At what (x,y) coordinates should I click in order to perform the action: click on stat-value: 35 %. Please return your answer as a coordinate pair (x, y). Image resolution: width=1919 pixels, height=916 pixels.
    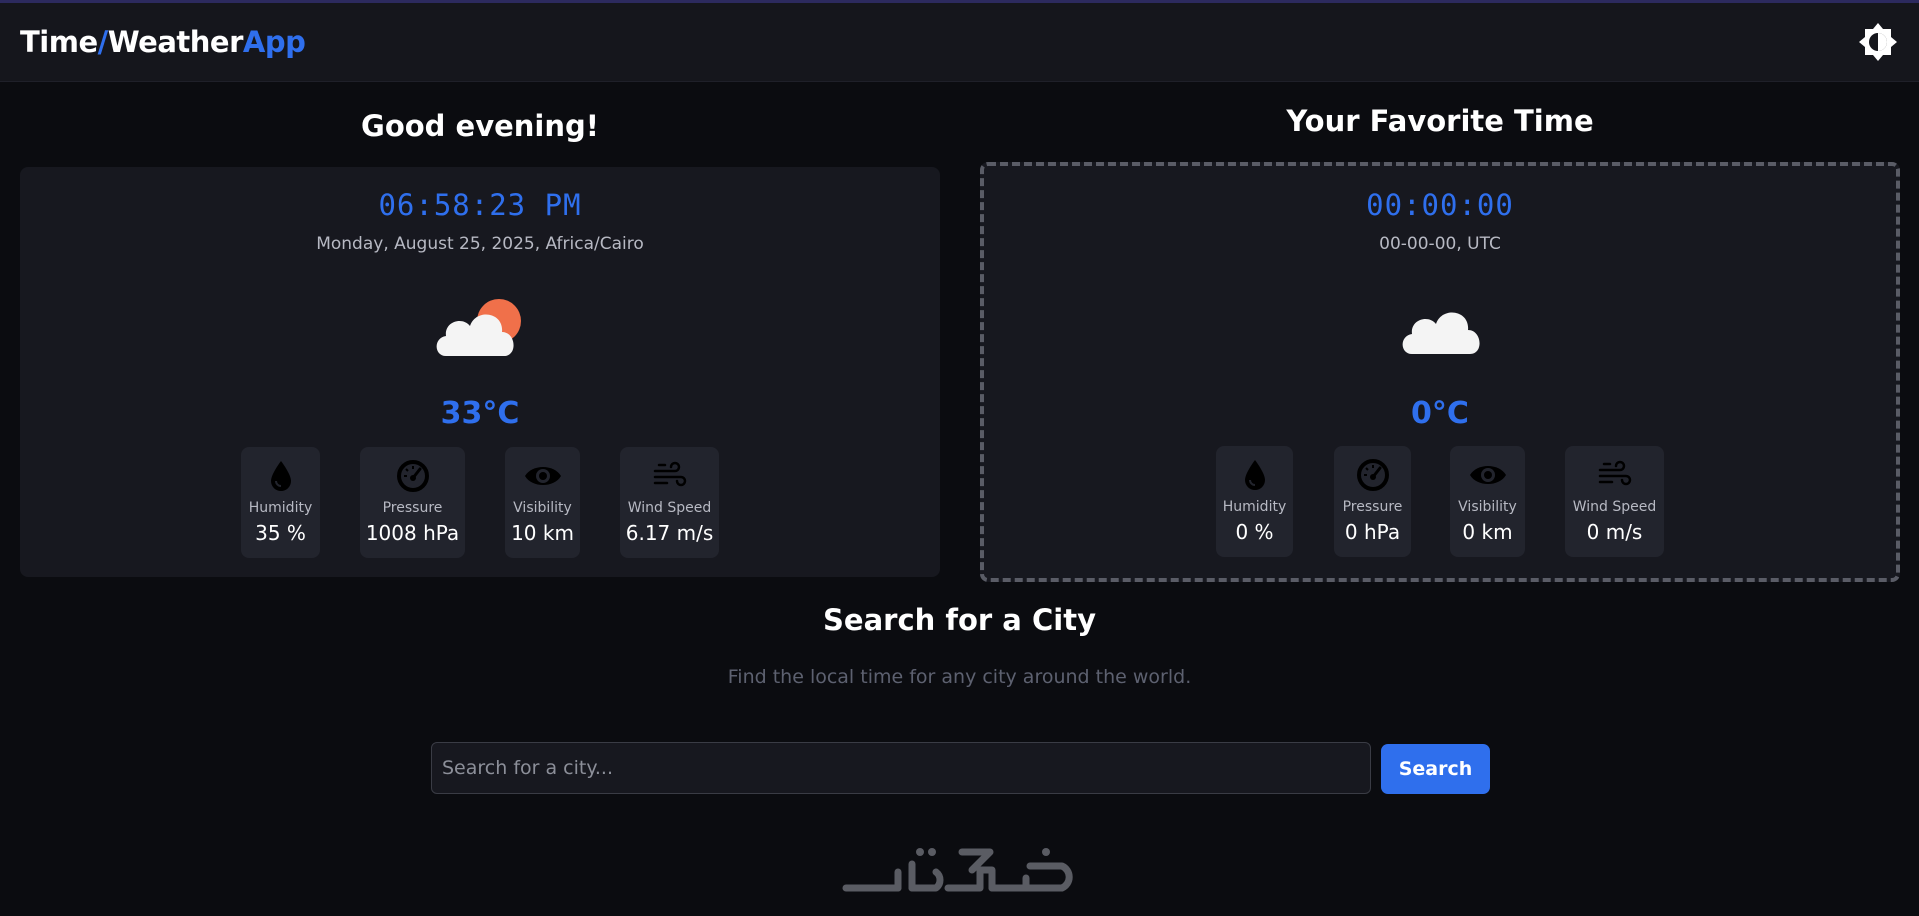
    Looking at the image, I should click on (280, 533).